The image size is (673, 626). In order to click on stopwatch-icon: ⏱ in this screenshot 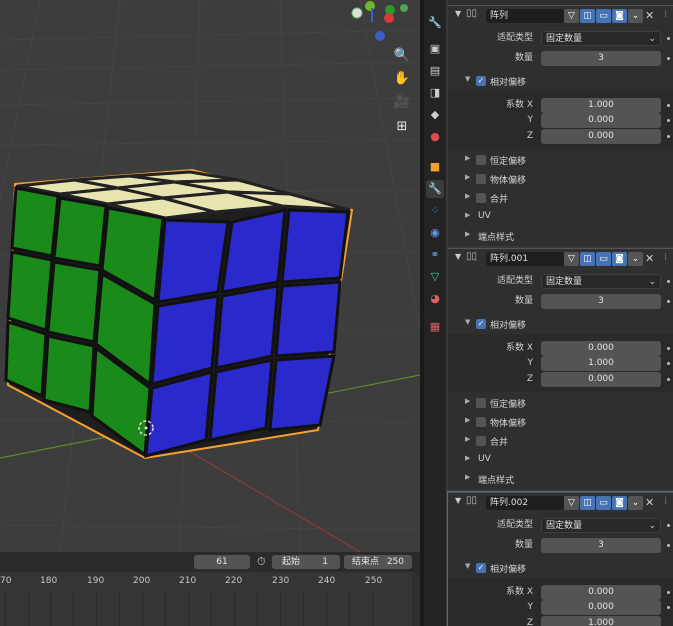, I will do `click(261, 562)`.